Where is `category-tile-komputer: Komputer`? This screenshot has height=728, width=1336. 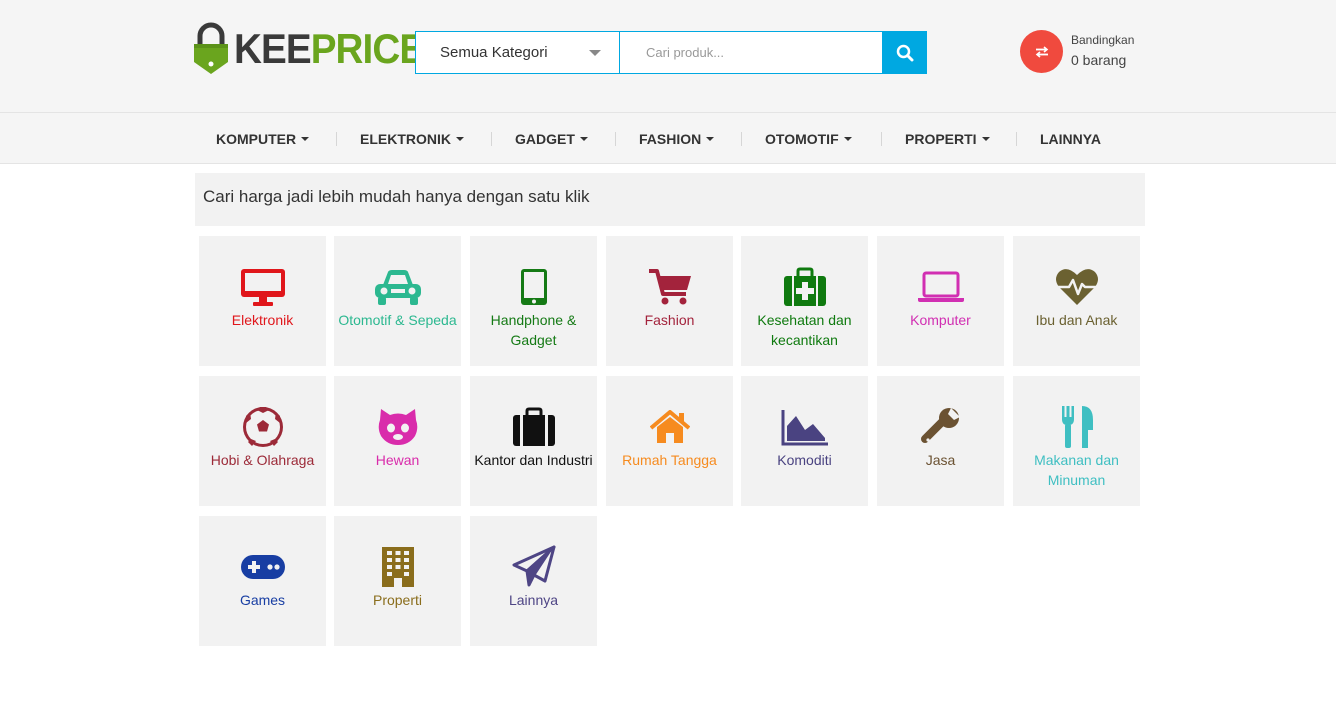
category-tile-komputer: Komputer is located at coordinates (940, 301).